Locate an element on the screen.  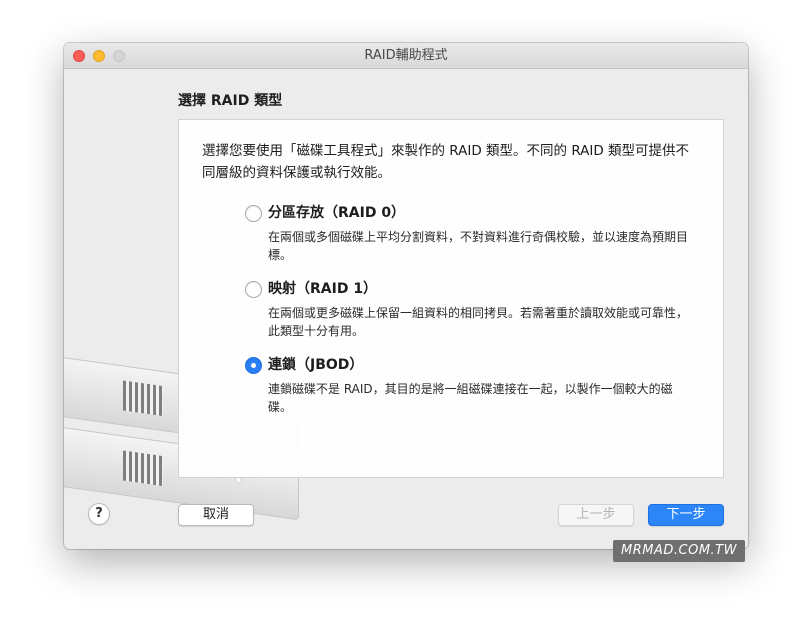
option-label: 連鎖（JBOD） is located at coordinates (316, 365).